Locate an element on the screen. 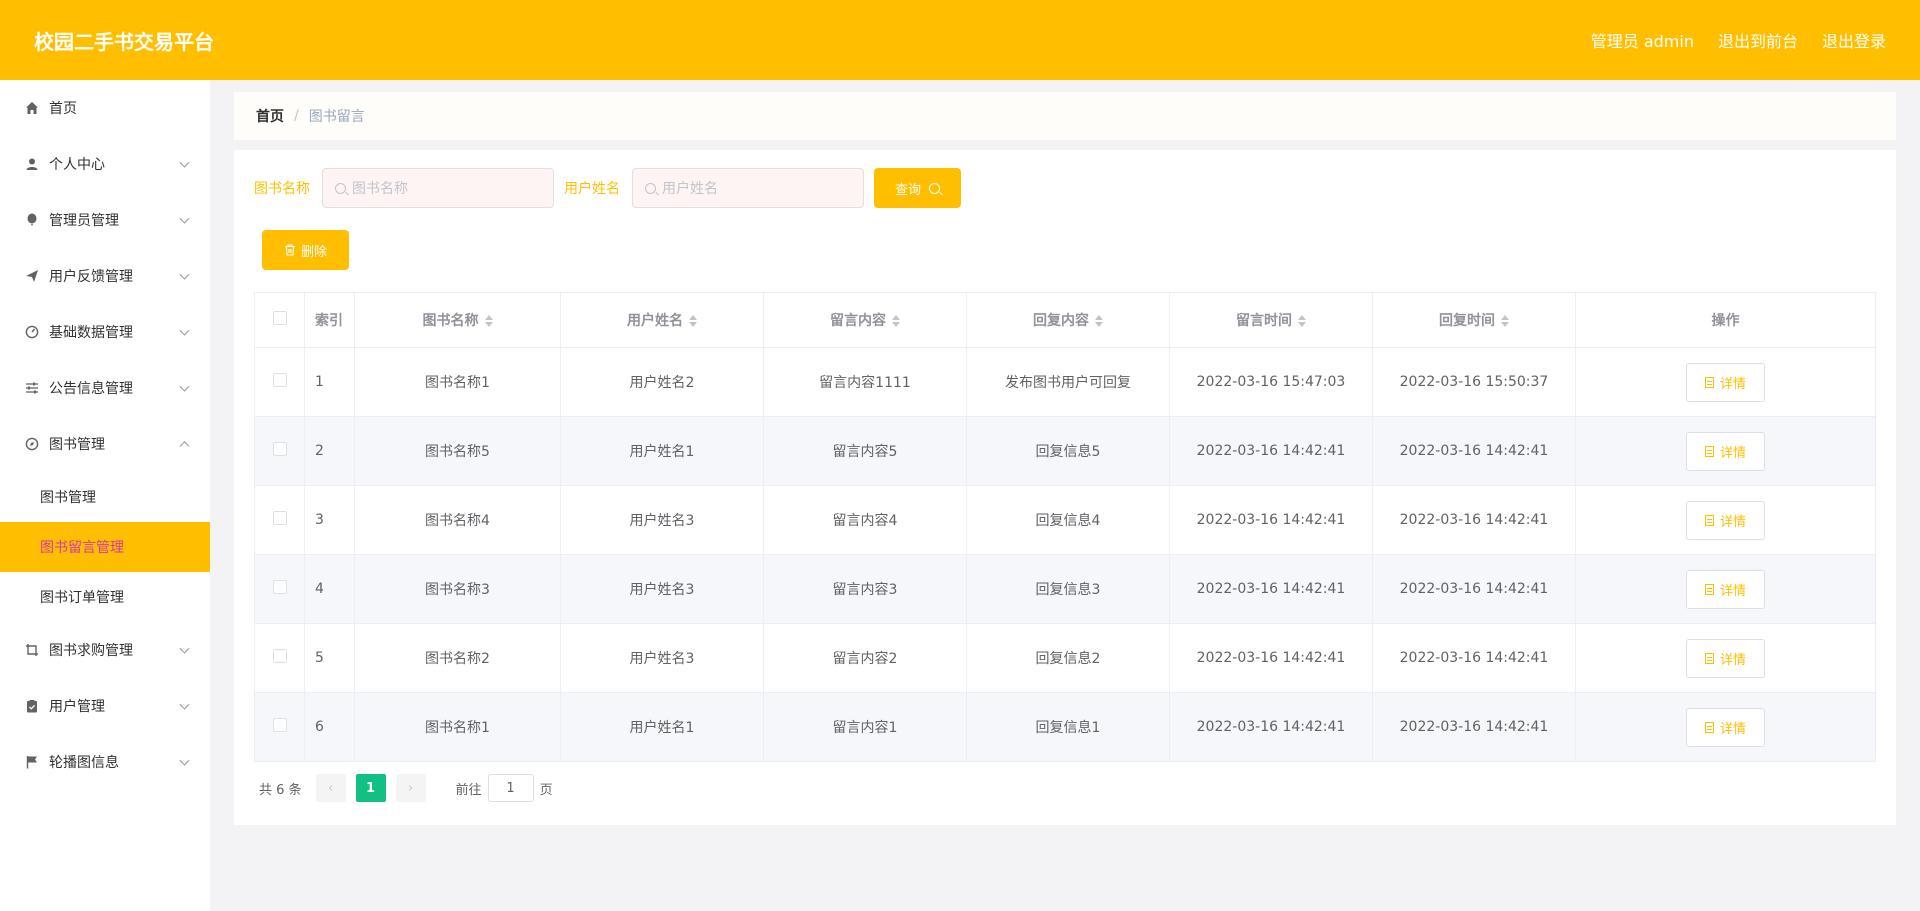  sidebar-item-label: 图书求购管理 is located at coordinates (91, 651).